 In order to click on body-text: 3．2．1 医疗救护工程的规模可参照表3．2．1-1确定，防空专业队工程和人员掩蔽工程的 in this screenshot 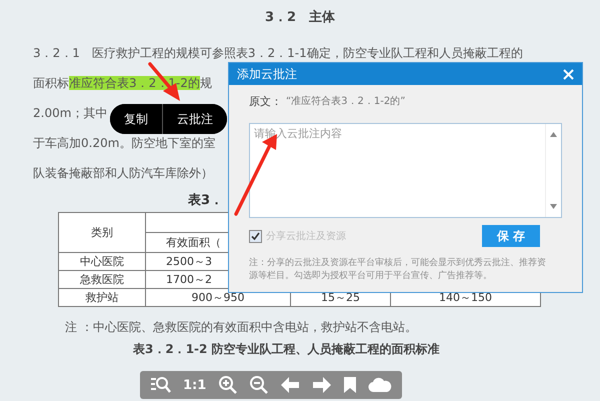, I will do `click(278, 53)`.